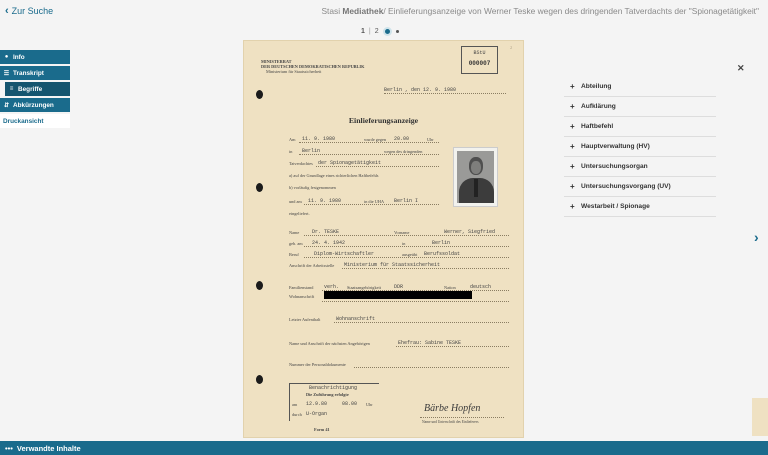 This screenshot has height=455, width=768. I want to click on doc-tatverdacht-label: Tatverdachtes, so click(301, 163).